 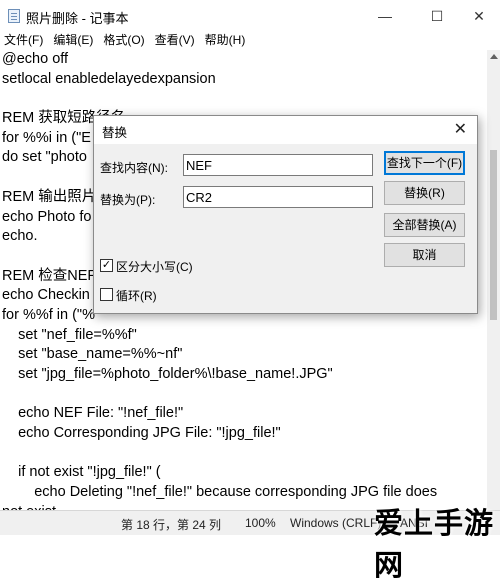 What do you see at coordinates (460, 129) in the screenshot?
I see `dialog-close-icon: ✕` at bounding box center [460, 129].